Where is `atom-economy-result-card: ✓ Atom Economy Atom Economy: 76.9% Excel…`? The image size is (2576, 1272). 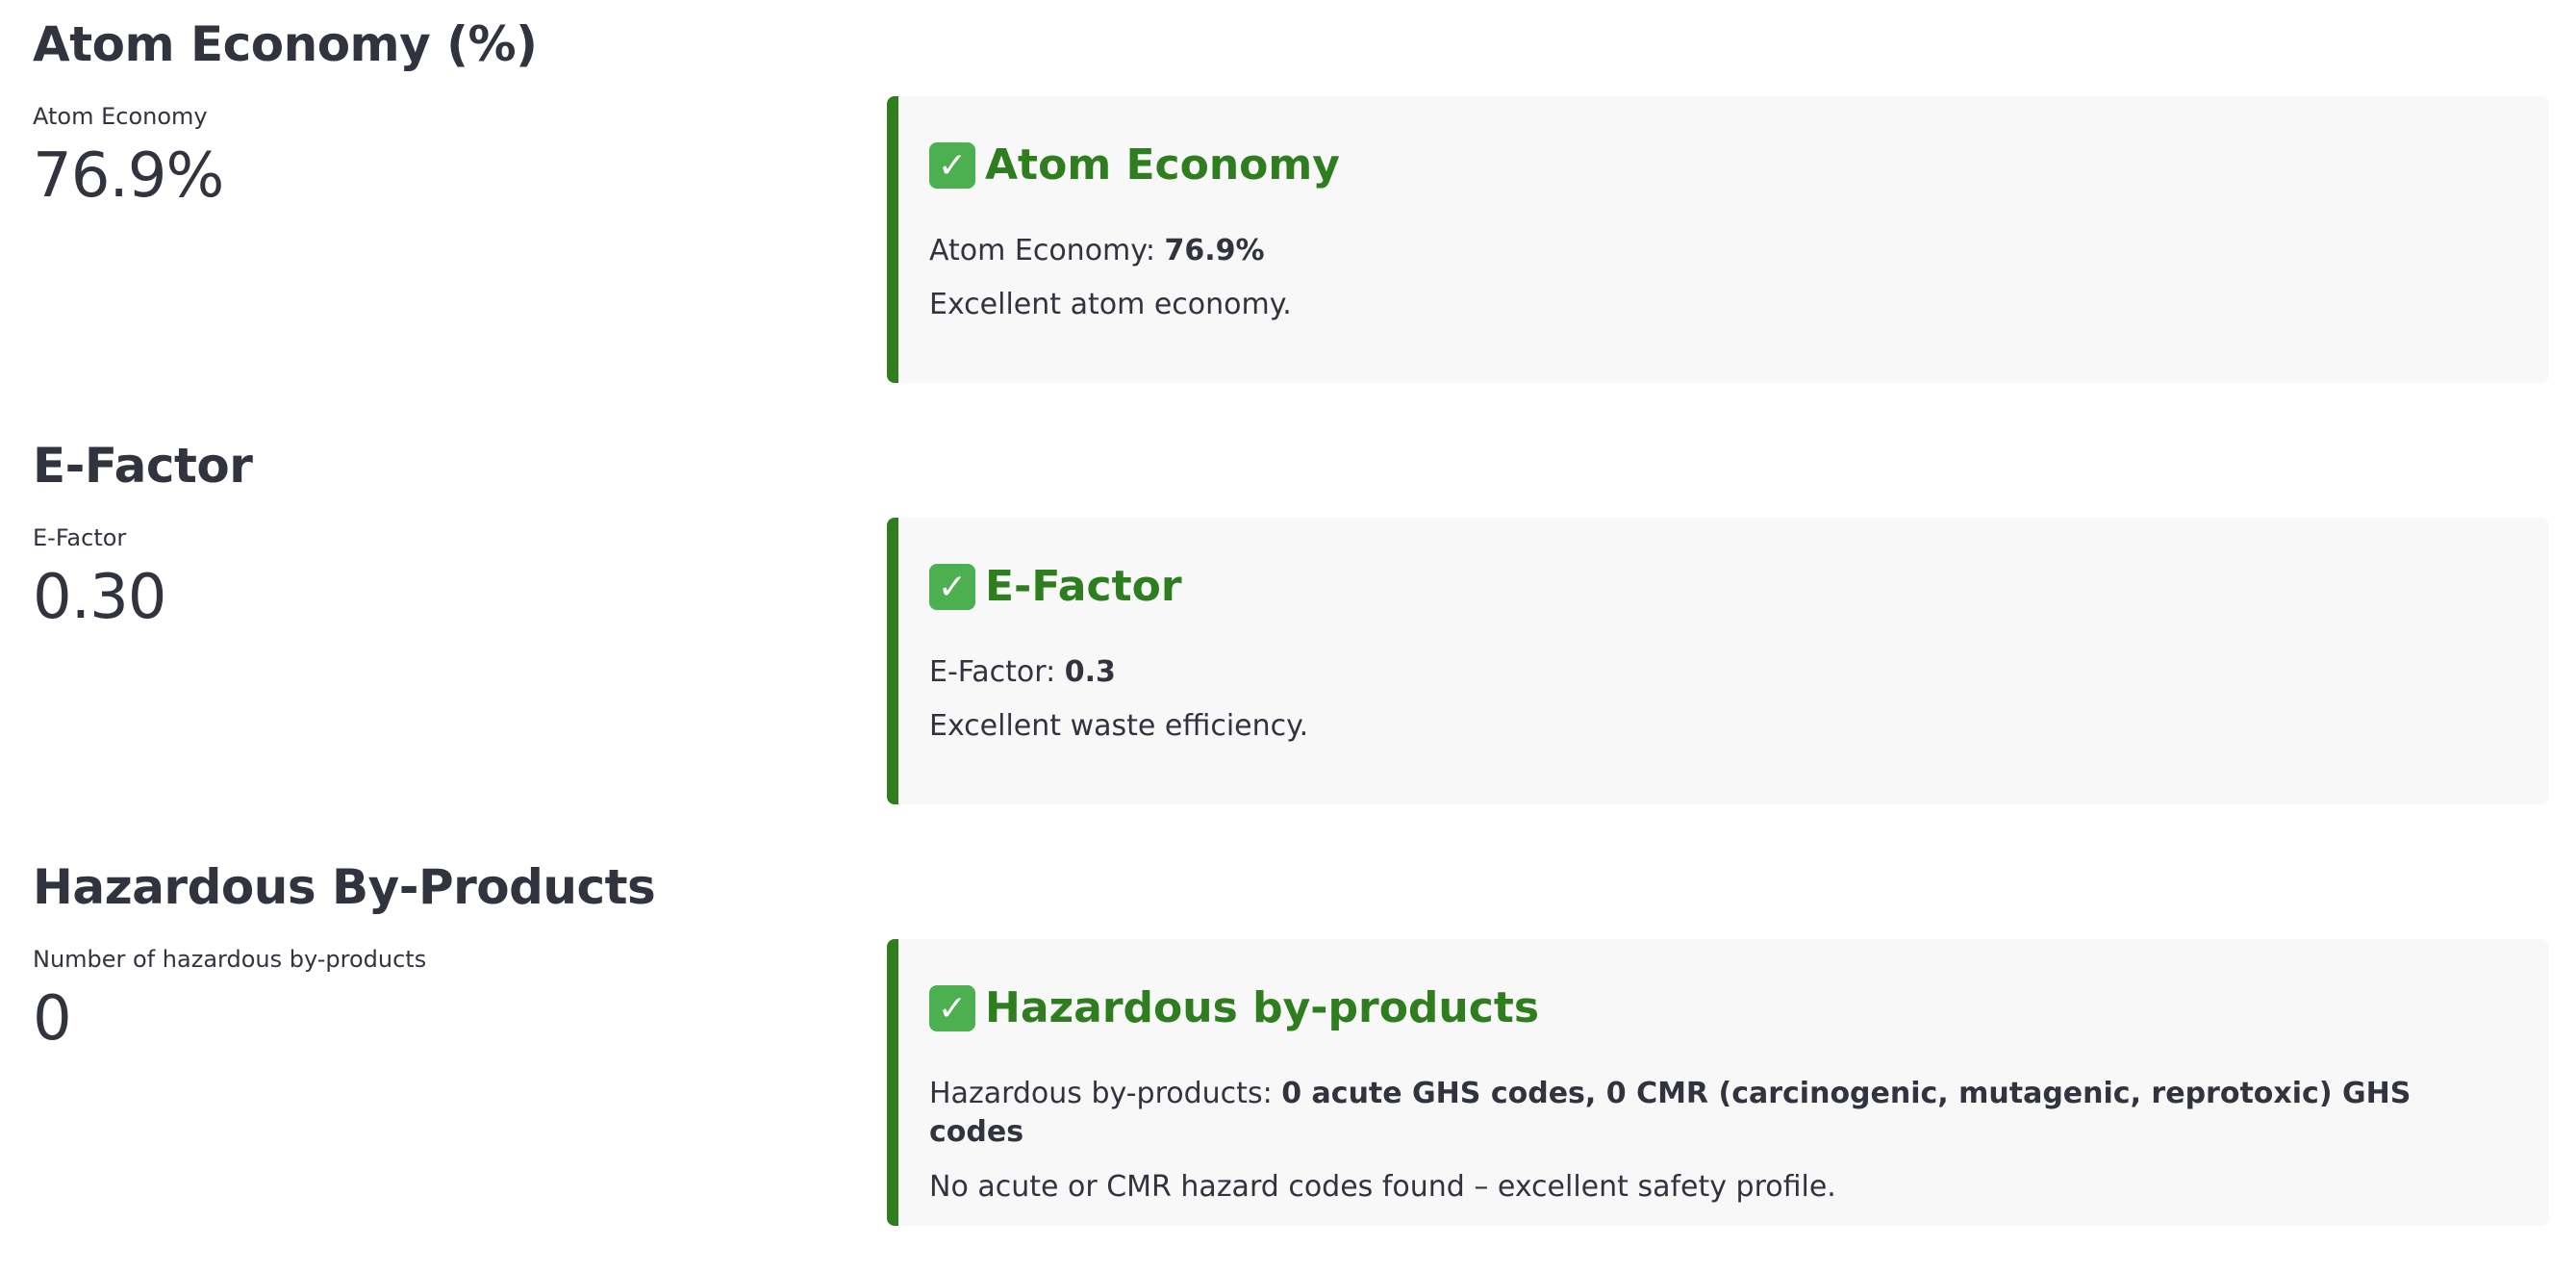
atom-economy-result-card: ✓ Atom Economy Atom Economy: 76.9% Excel… is located at coordinates (1718, 239).